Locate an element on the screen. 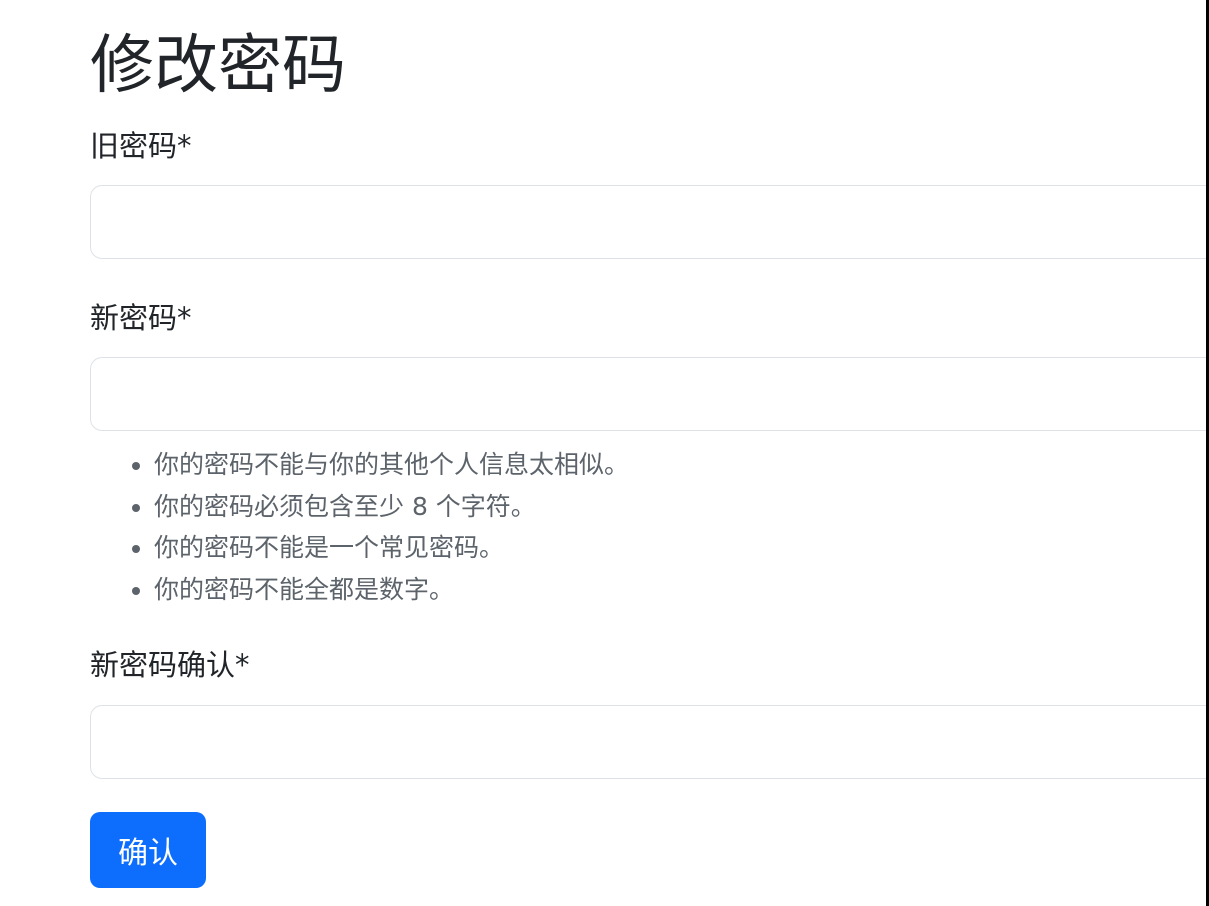 The height and width of the screenshot is (906, 1209). help-item: 你的密码不能是一个常见密码。 is located at coordinates (391, 548).